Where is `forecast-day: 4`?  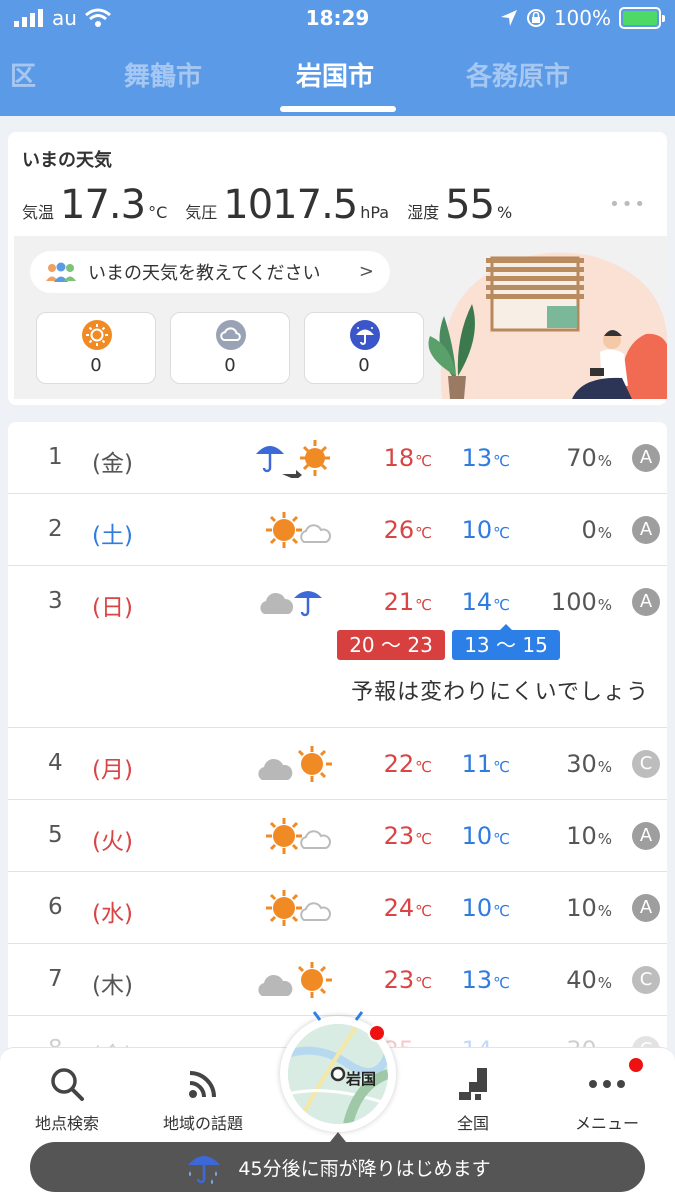 forecast-day: 4 is located at coordinates (55, 763).